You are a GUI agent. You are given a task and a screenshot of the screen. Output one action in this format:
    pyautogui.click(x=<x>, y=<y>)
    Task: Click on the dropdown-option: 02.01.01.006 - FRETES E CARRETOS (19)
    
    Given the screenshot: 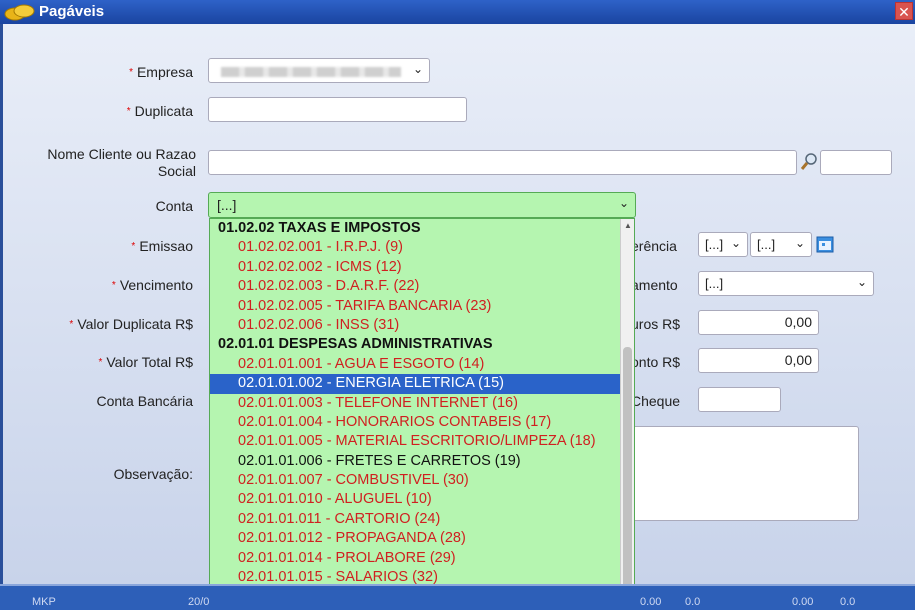 What is the action you would take?
    pyautogui.click(x=415, y=461)
    